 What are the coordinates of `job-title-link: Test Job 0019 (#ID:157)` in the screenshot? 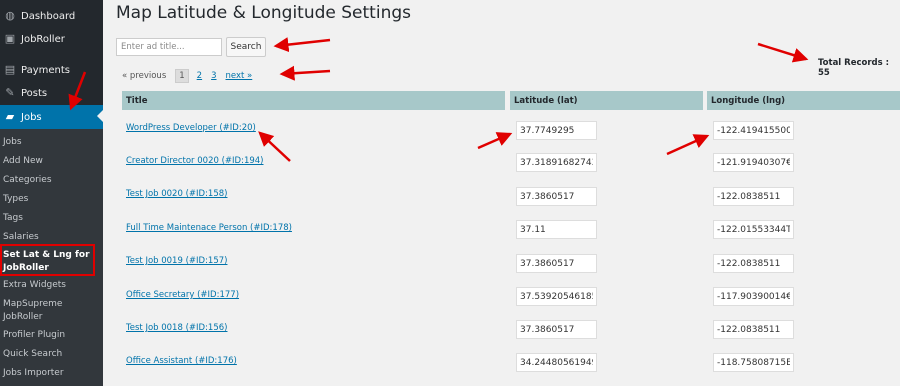 It's located at (176, 261).